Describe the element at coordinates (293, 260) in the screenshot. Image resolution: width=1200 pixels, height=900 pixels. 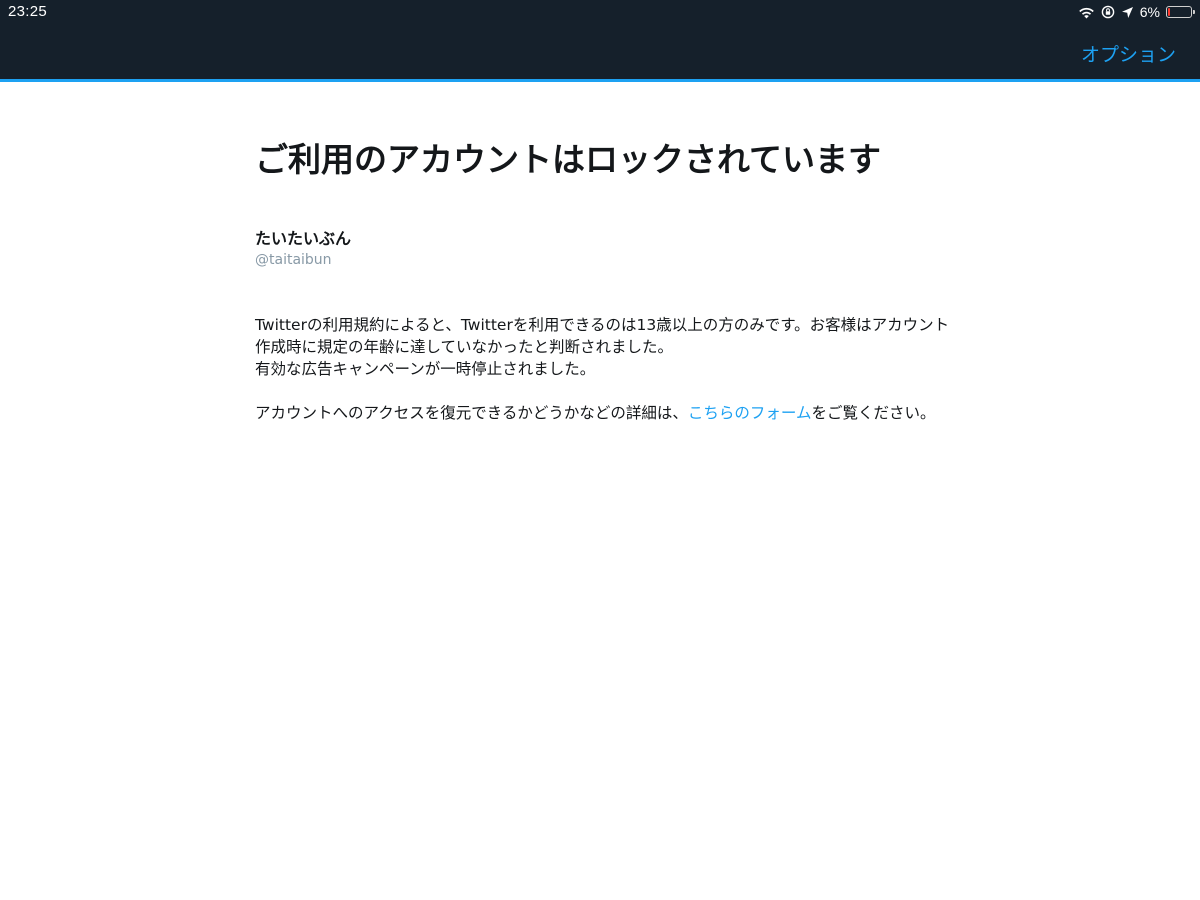
I see `account-handle: @taitaibun` at that location.